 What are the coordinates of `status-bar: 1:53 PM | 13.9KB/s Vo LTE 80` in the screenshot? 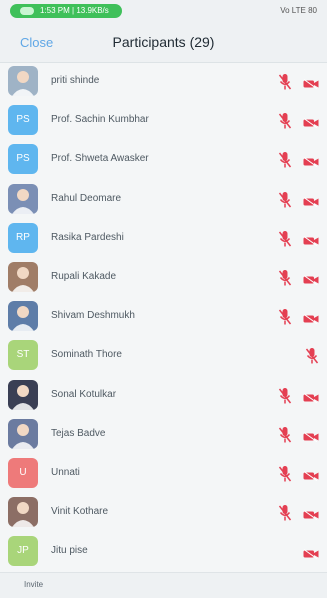 It's located at (163, 11).